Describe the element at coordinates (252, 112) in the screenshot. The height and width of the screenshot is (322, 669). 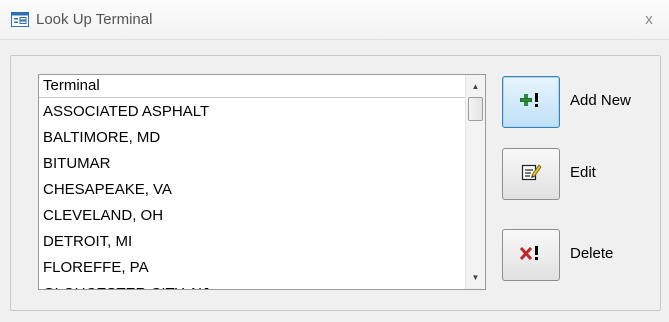
I see `list-item: ASSOCIATED ASPHALT` at that location.